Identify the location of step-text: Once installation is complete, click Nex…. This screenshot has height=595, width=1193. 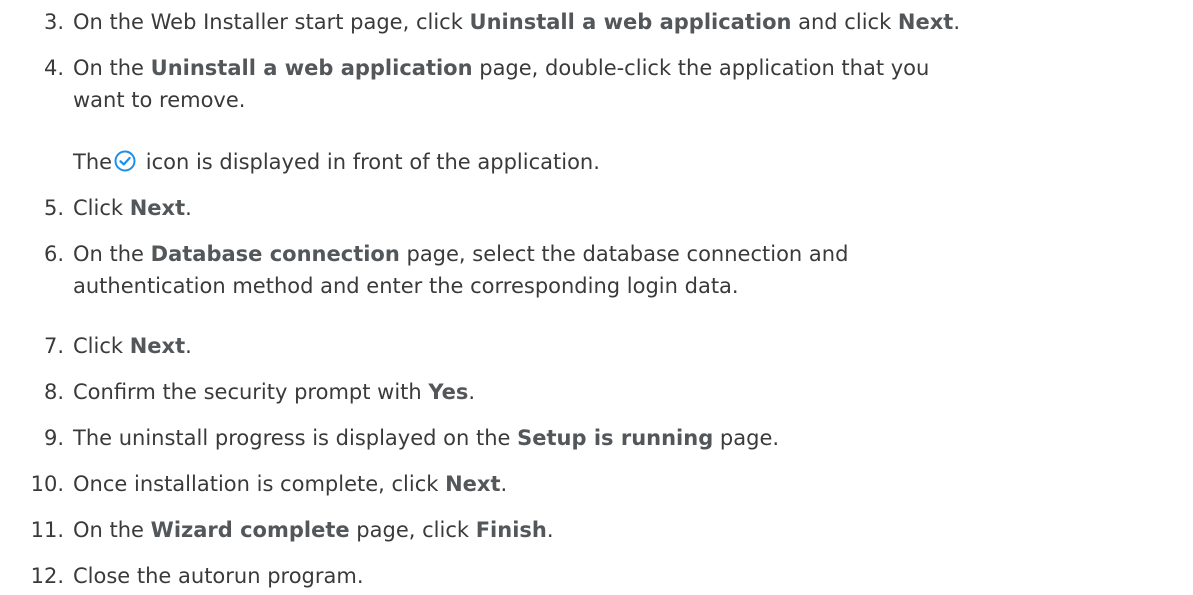
(628, 484).